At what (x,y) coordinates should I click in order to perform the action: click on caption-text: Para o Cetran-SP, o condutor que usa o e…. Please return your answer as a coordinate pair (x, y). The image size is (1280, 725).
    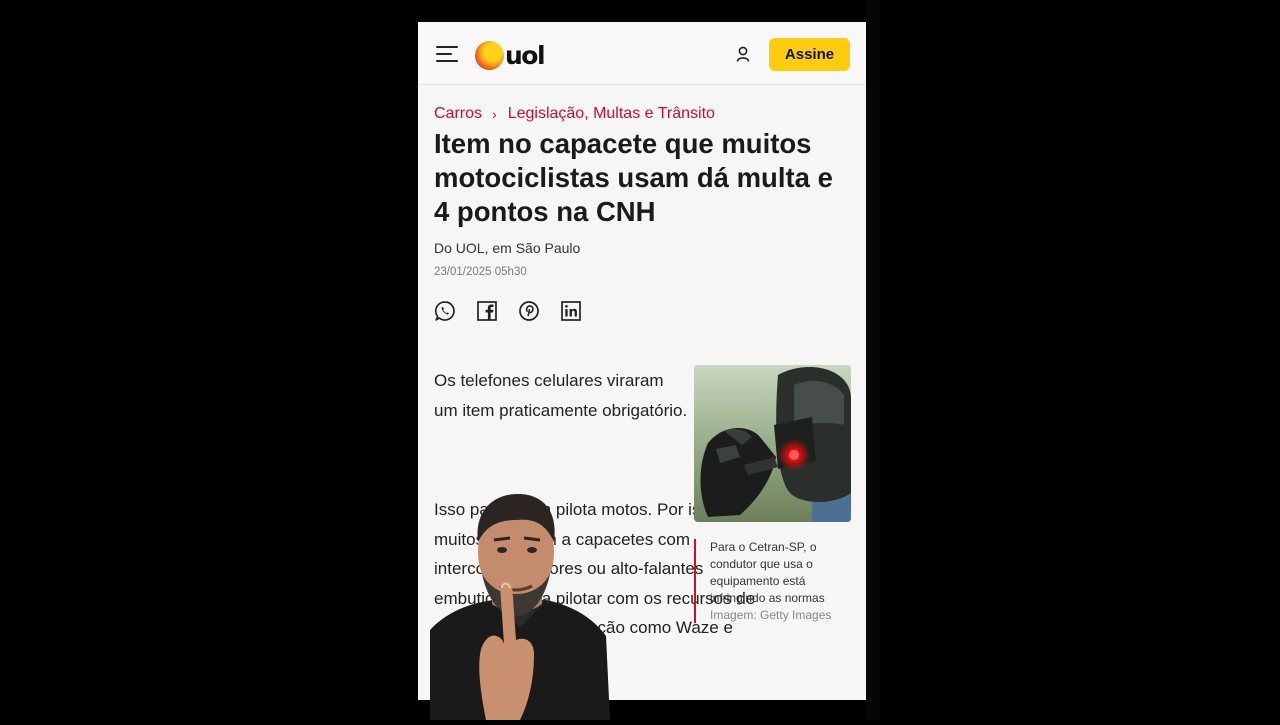
    Looking at the image, I should click on (767, 572).